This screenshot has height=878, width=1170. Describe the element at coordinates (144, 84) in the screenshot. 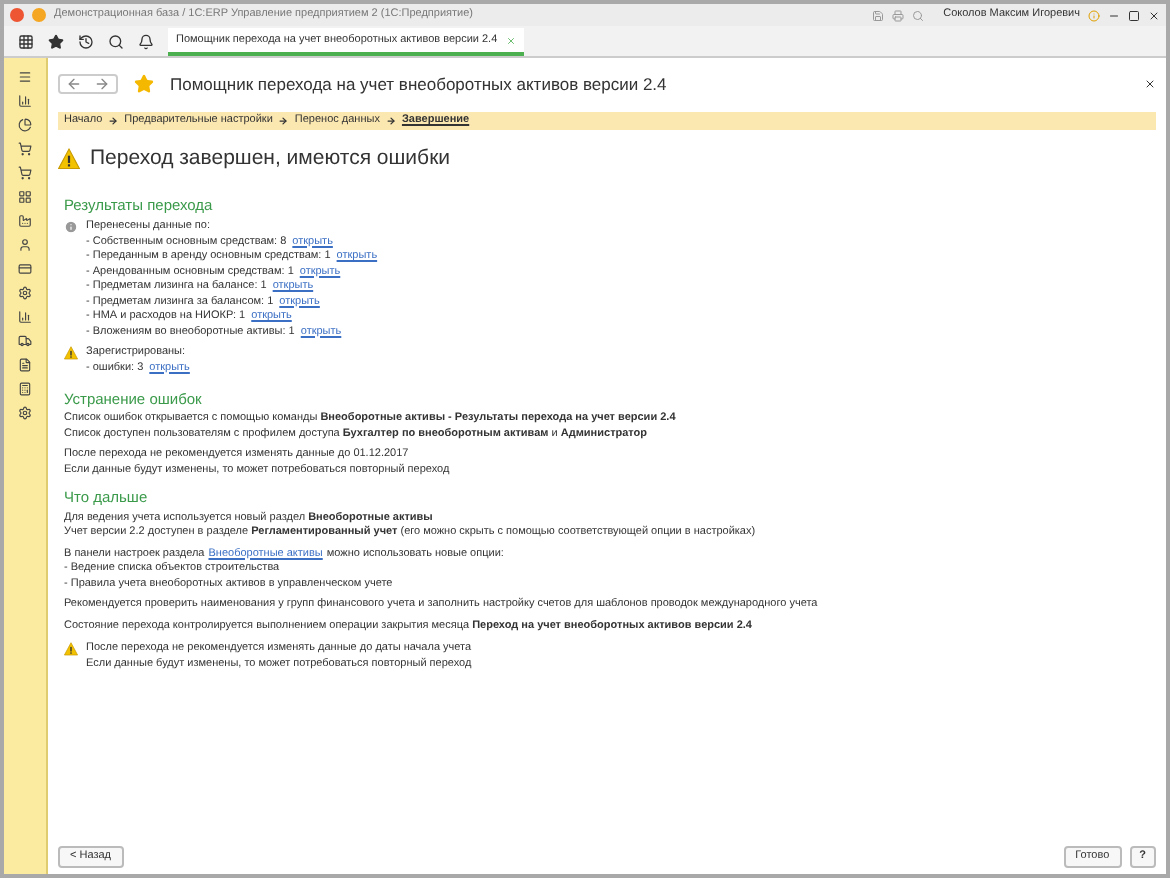

I see `favorite-star-icon` at that location.